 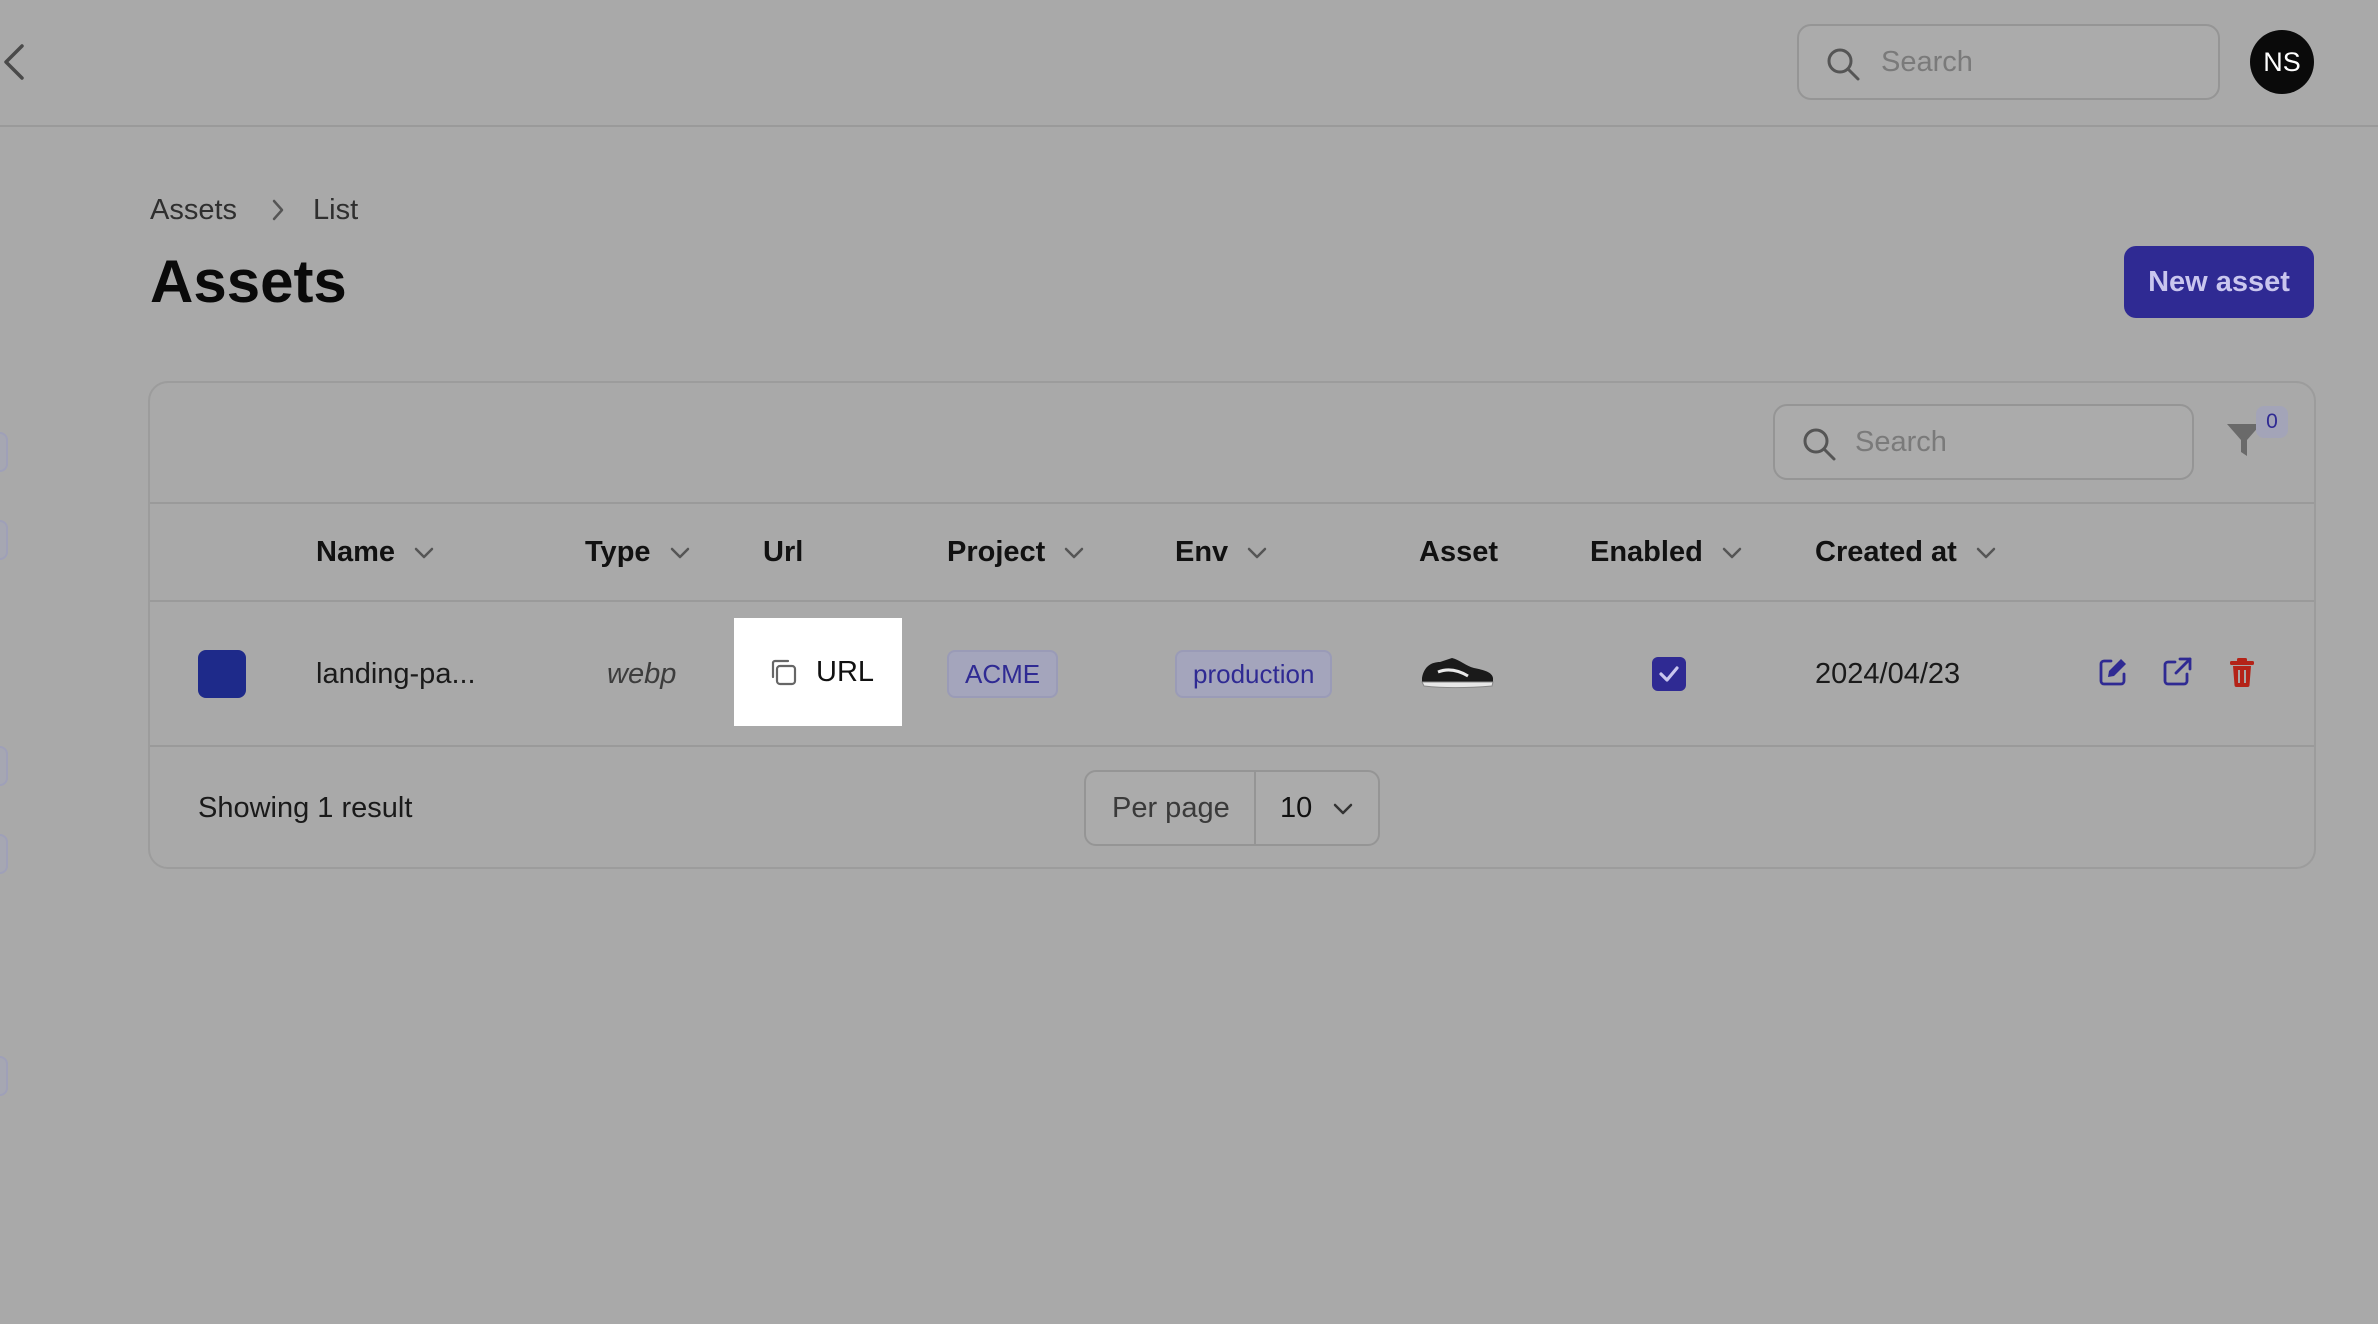 What do you see at coordinates (1906, 552) in the screenshot?
I see `column-header-created-at: Created at` at bounding box center [1906, 552].